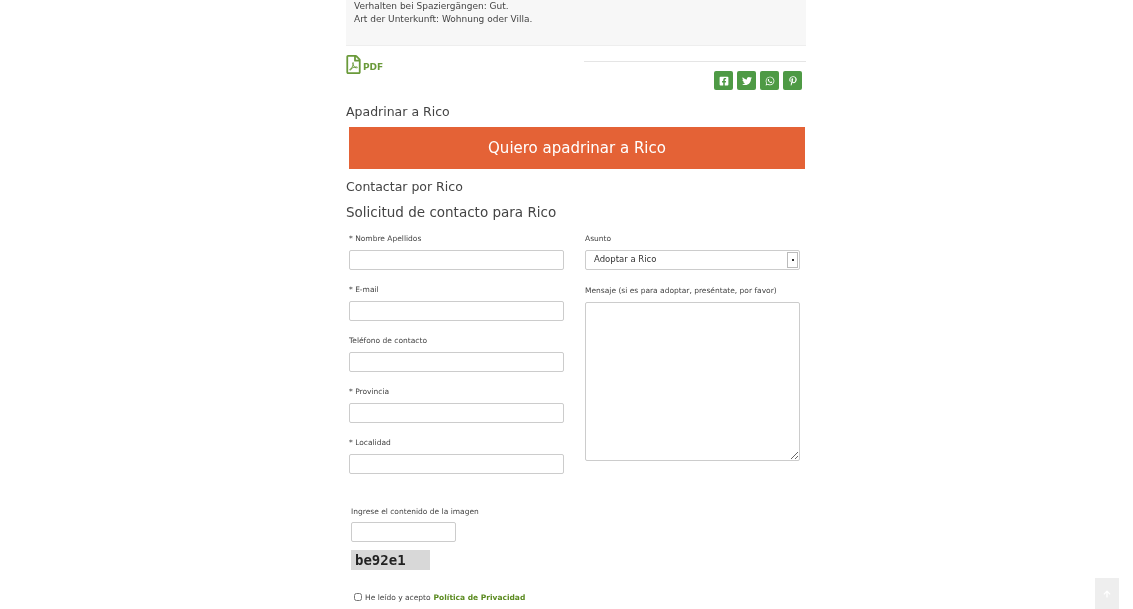 This screenshot has height=609, width=1133. Describe the element at coordinates (358, 597) in the screenshot. I see `privacy-checkbox` at that location.